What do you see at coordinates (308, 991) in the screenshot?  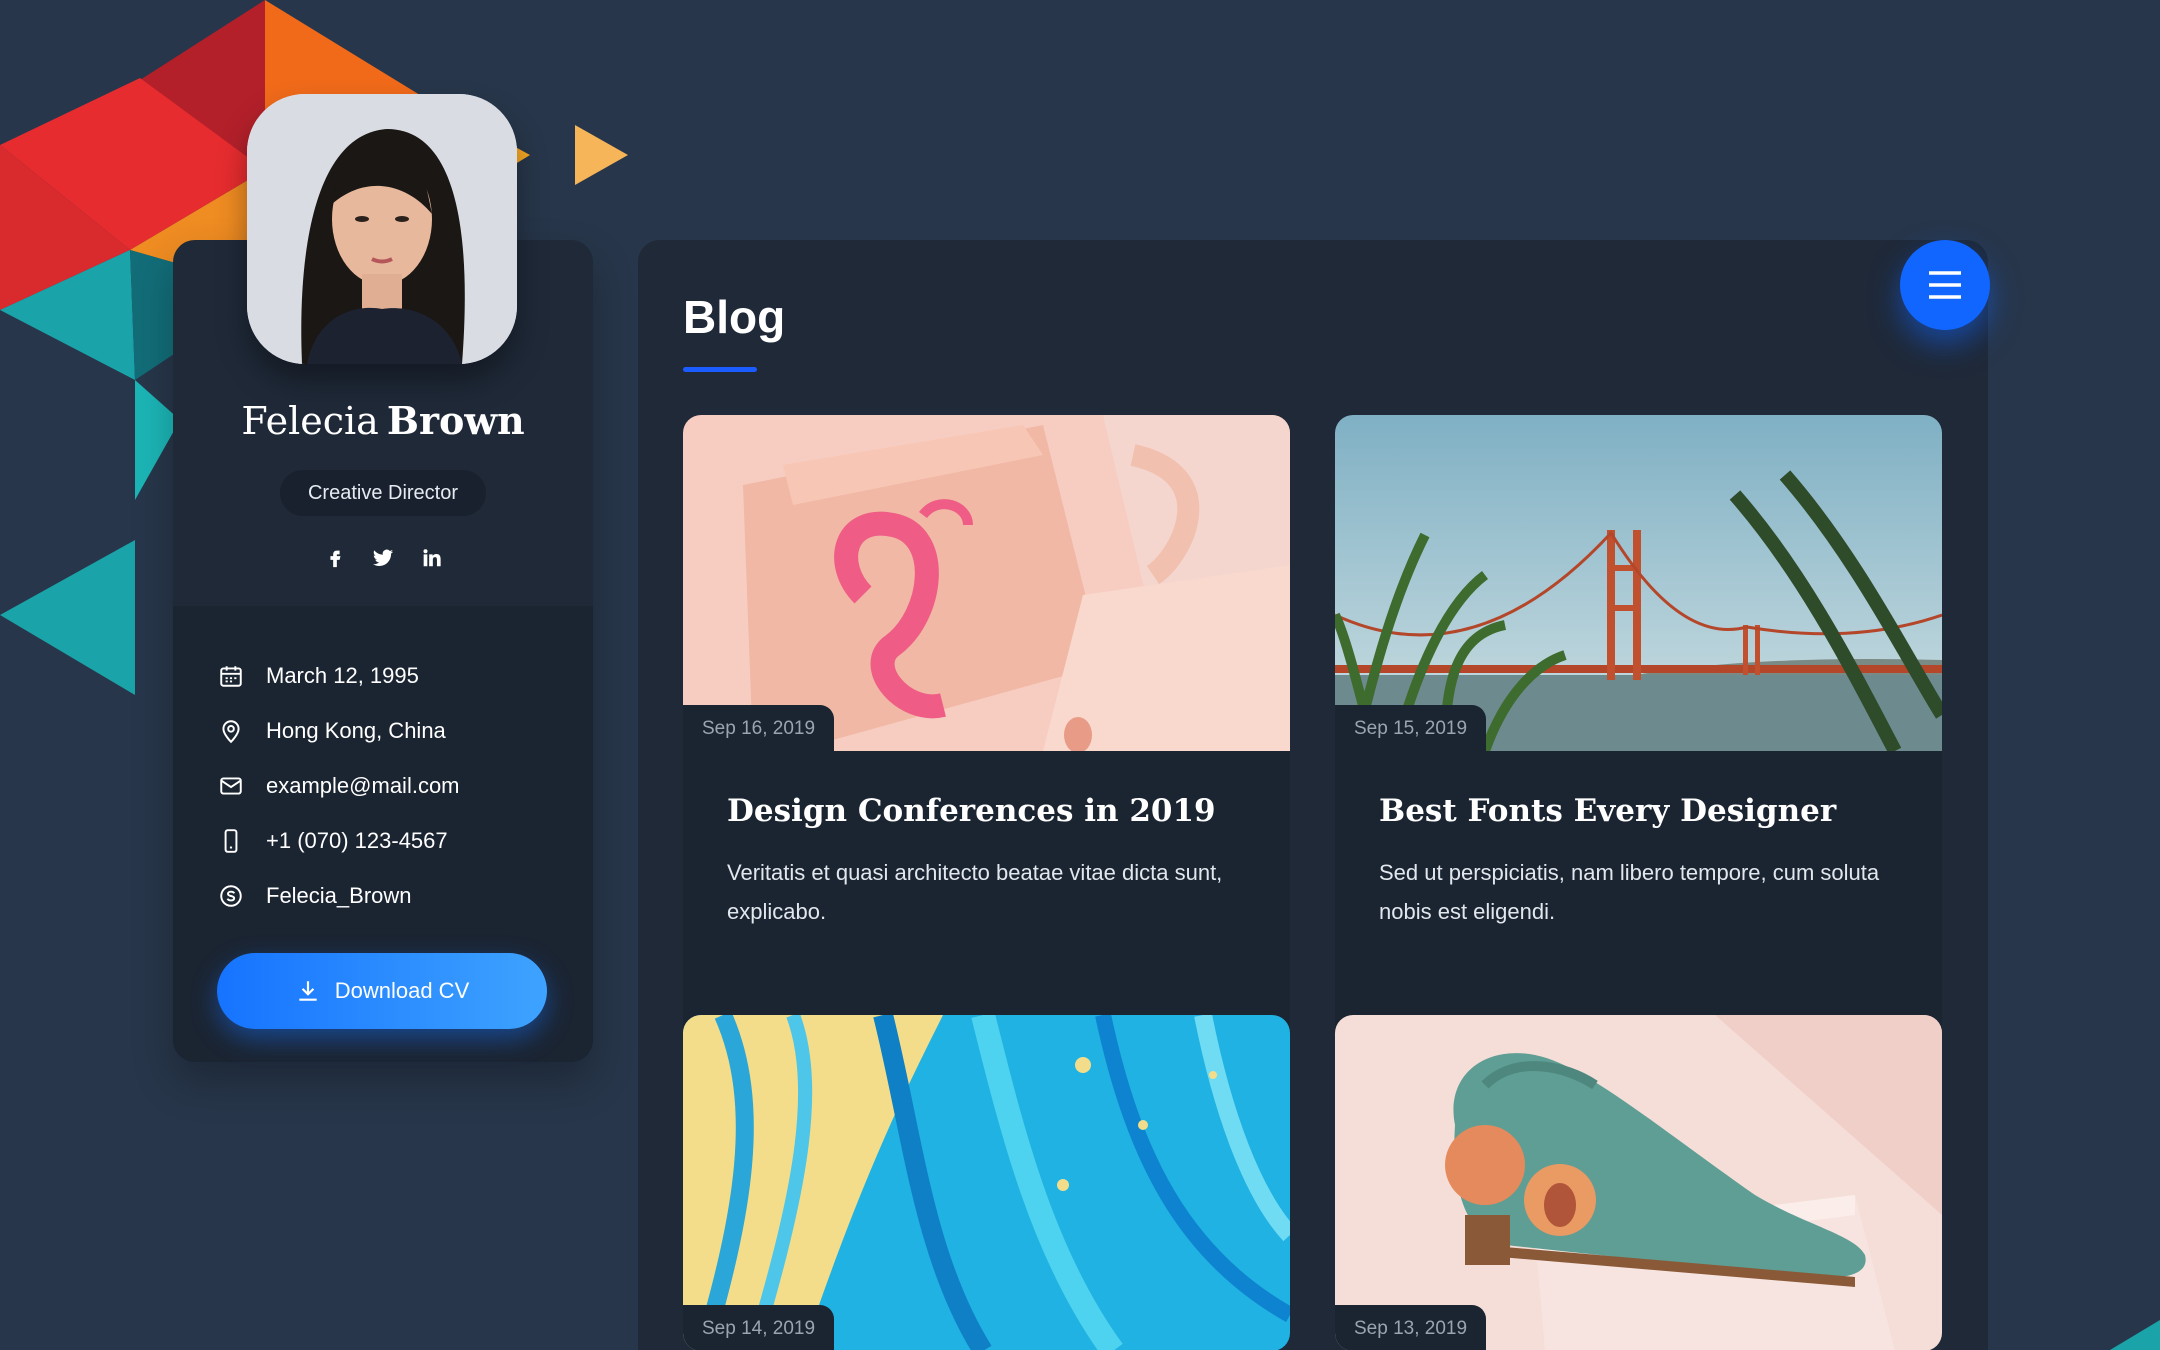 I see `download-icon` at bounding box center [308, 991].